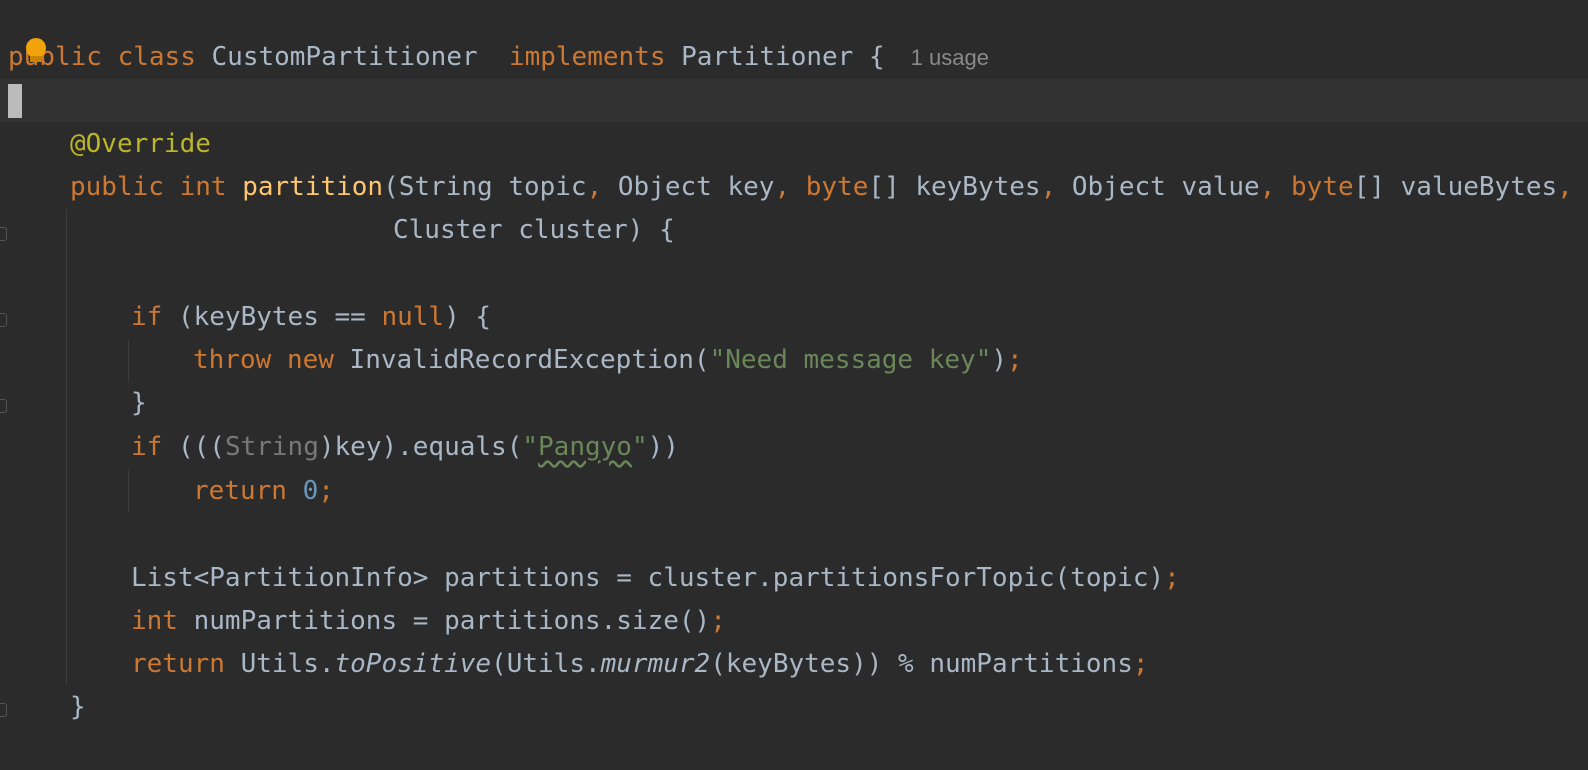 This screenshot has height=770, width=1588. What do you see at coordinates (876, 57) in the screenshot?
I see `brace: {` at bounding box center [876, 57].